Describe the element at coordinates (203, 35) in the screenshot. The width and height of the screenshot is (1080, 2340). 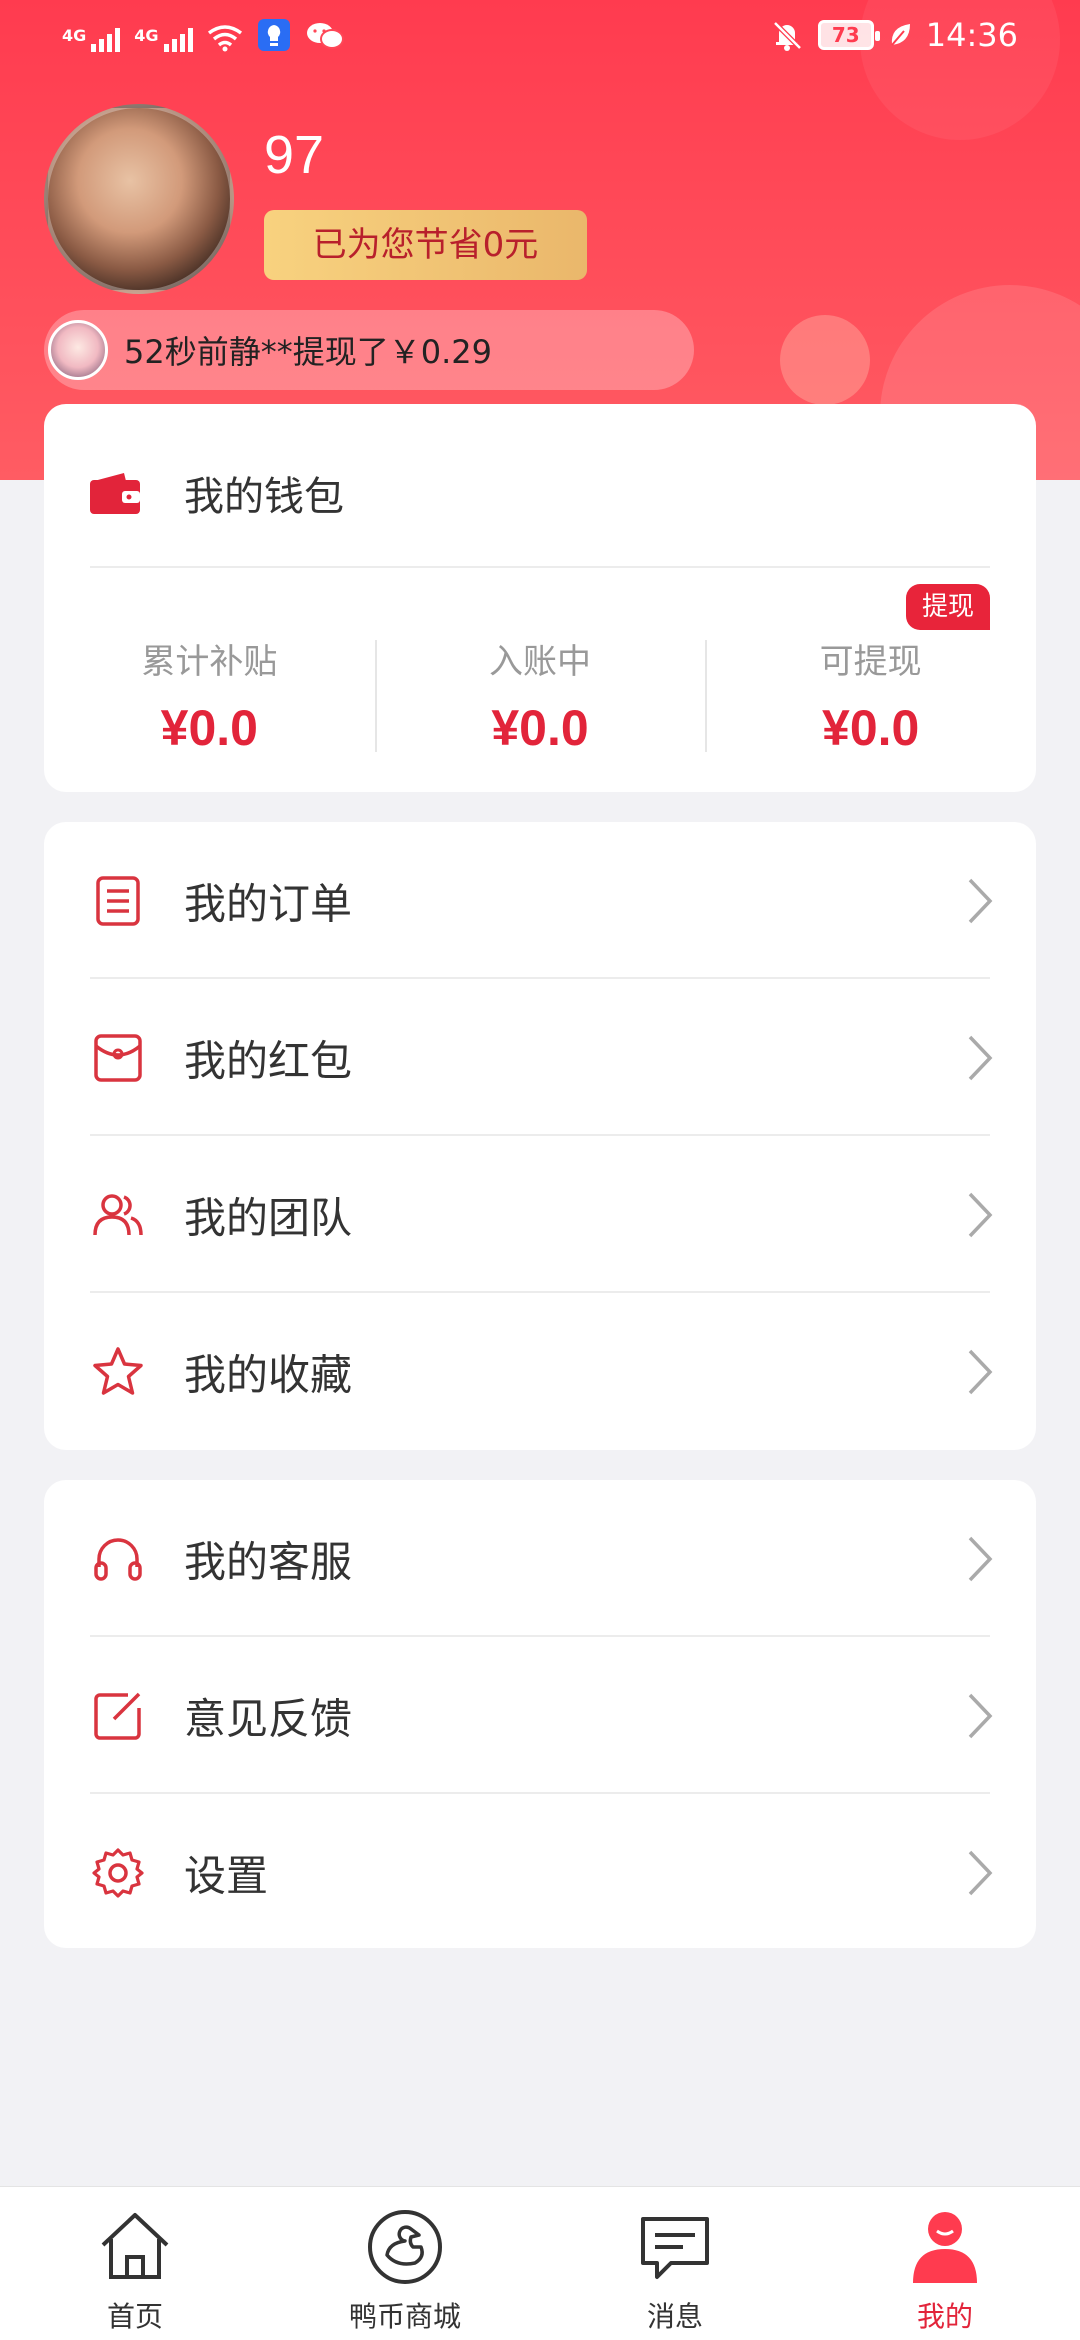
I see `status-left: 4G 4G` at that location.